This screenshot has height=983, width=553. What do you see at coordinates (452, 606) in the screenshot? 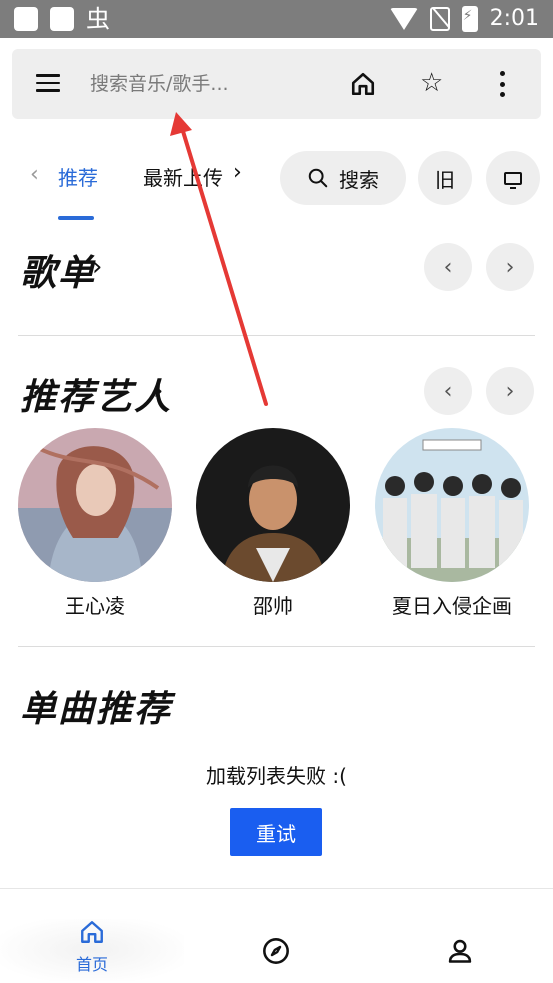
I see `artist-name: 夏日入侵企画` at bounding box center [452, 606].